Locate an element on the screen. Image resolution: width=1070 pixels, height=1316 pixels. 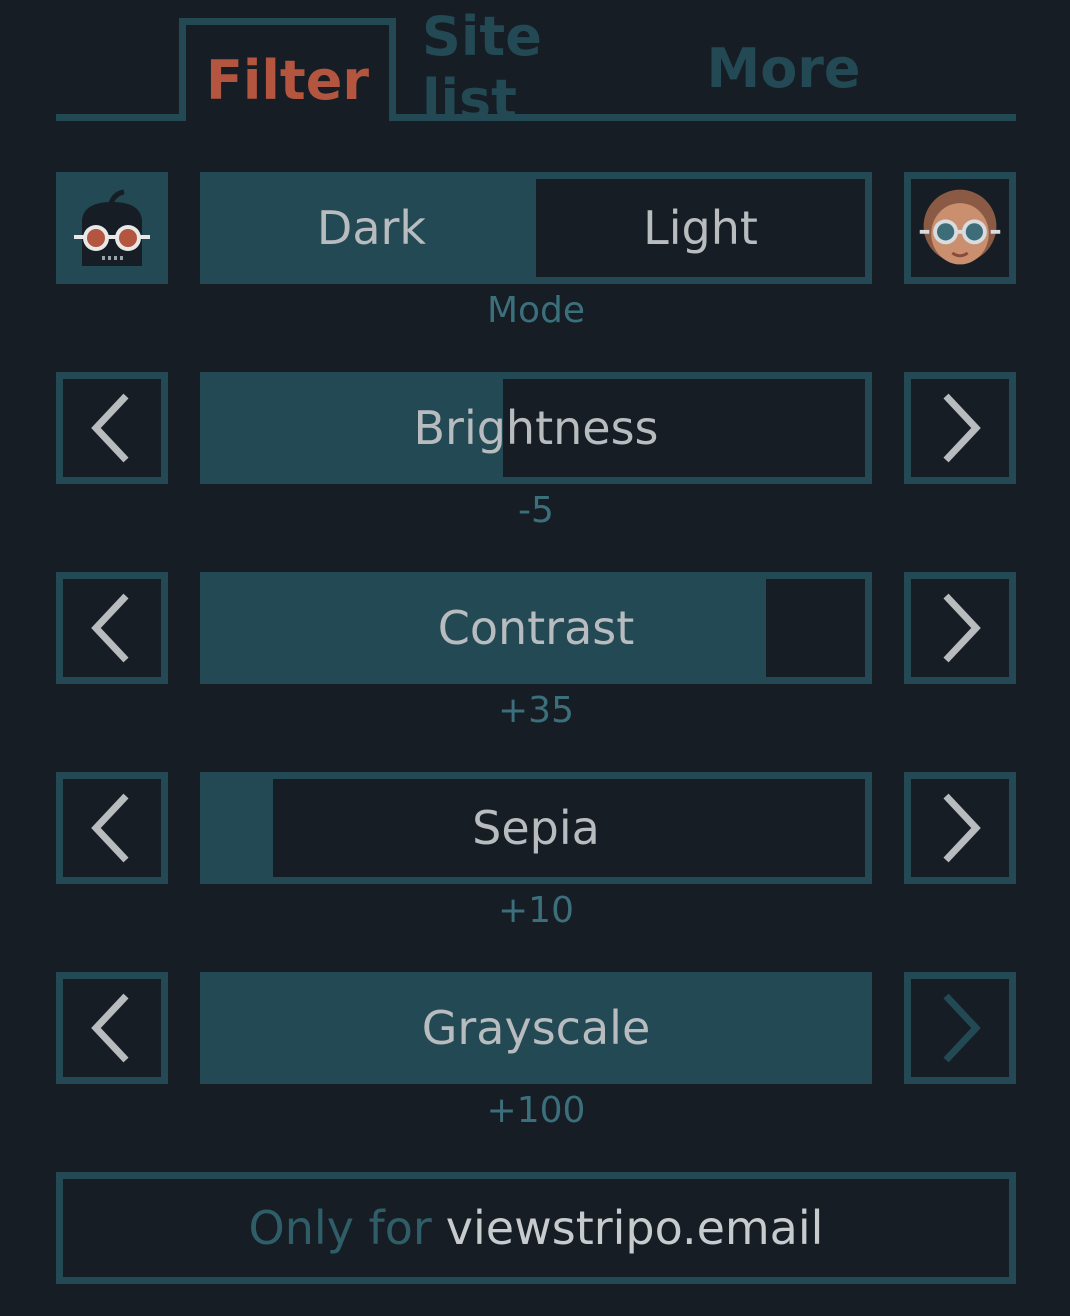
tab-site-list: Site list is located at coordinates (537, 68).